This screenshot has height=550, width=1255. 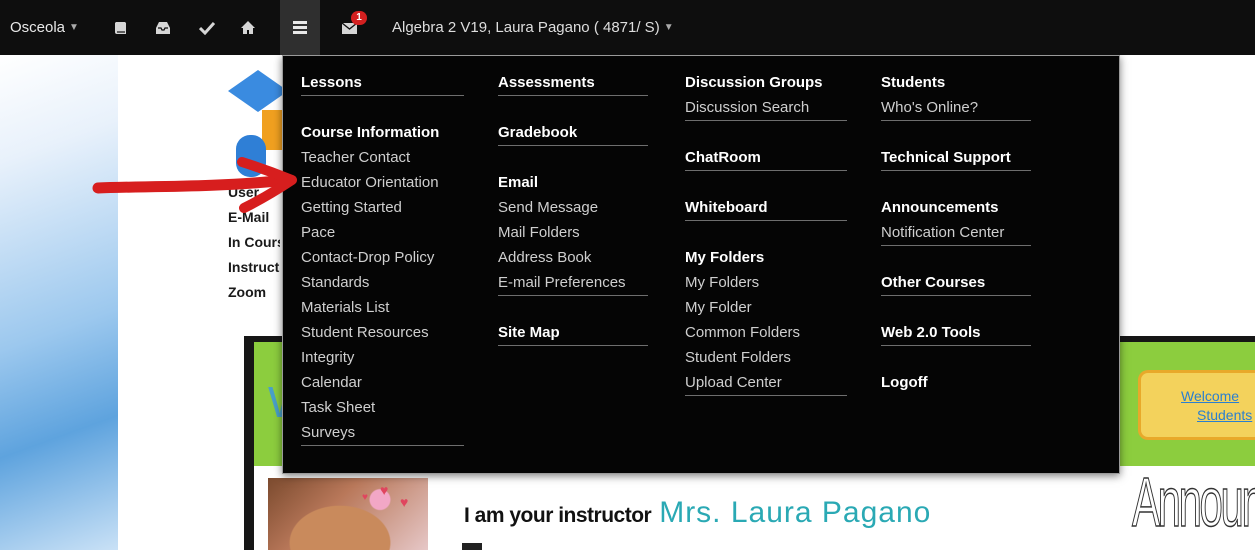 I want to click on menu-item-student-folders: Student Folders, so click(x=738, y=357).